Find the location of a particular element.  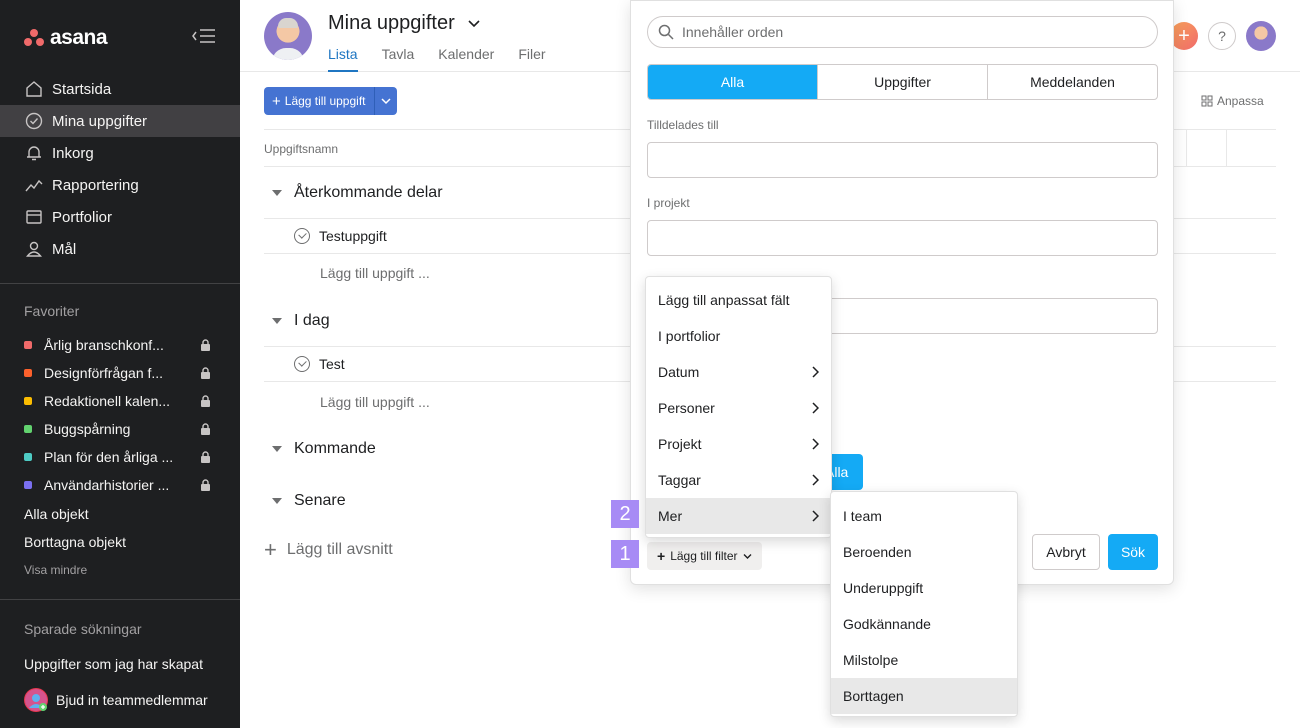

customize-button: Anpassa is located at coordinates (1232, 101).